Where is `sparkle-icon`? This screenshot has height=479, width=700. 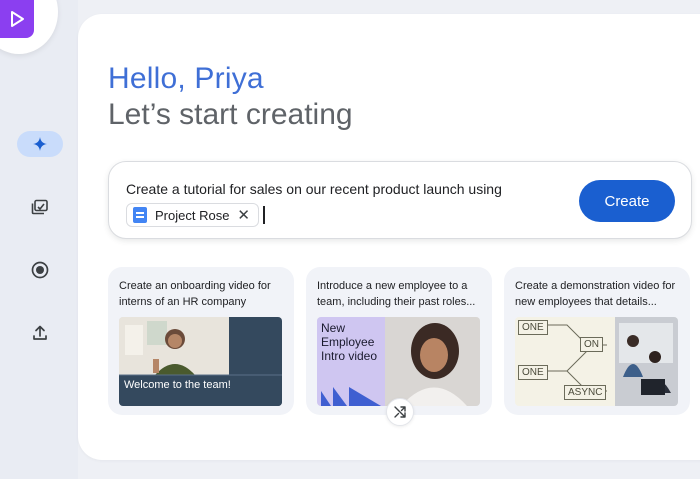
sparkle-icon is located at coordinates (40, 144).